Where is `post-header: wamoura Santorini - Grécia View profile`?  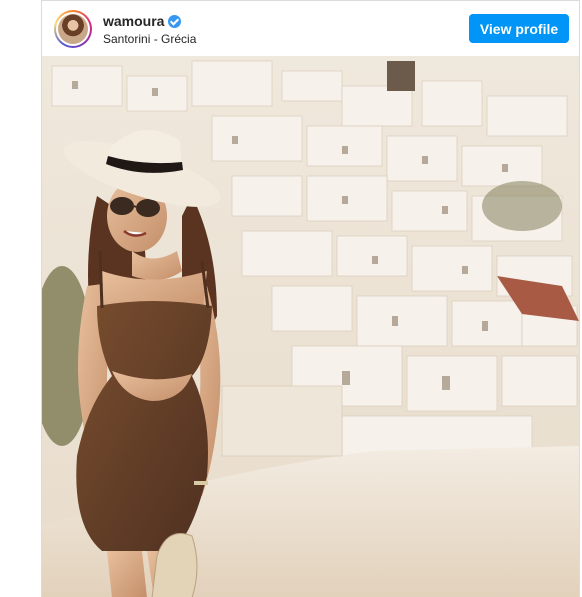 post-header: wamoura Santorini - Grécia View profile is located at coordinates (310, 28).